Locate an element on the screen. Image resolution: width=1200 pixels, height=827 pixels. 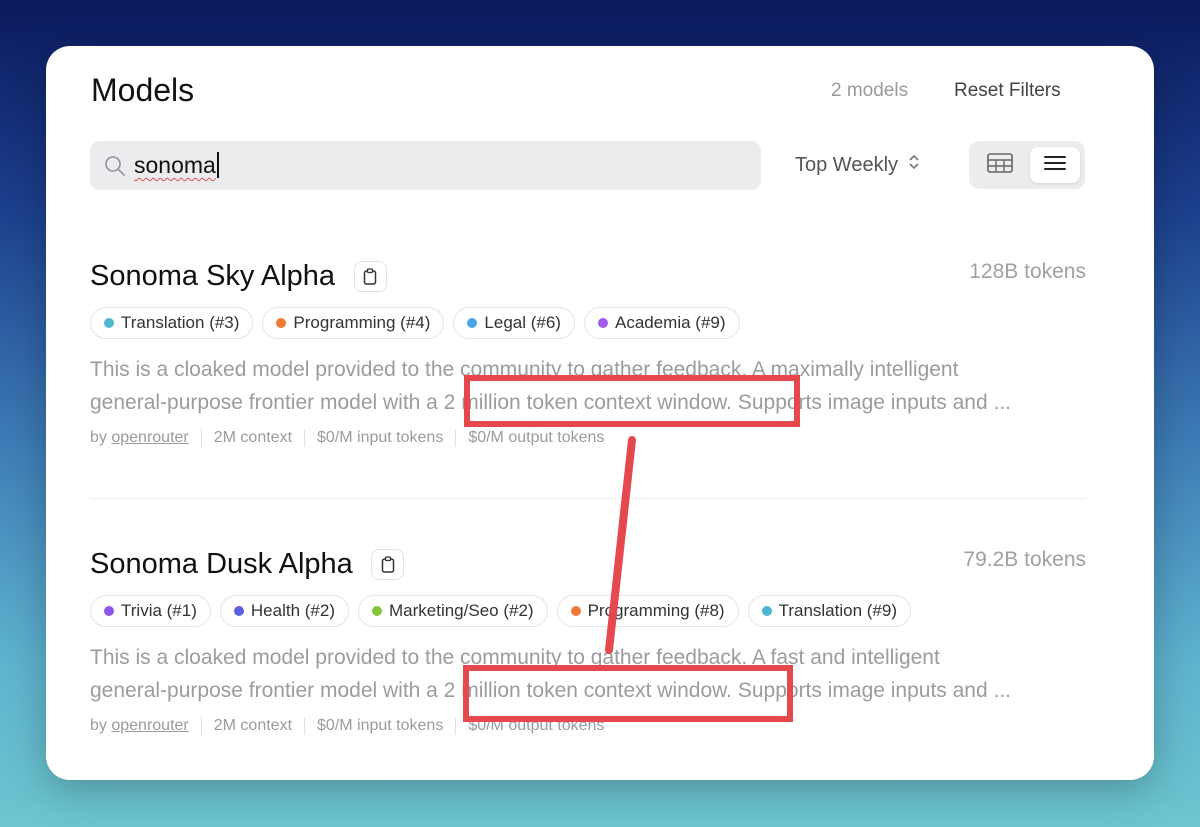
sort-label: Top Weekly is located at coordinates (847, 164).